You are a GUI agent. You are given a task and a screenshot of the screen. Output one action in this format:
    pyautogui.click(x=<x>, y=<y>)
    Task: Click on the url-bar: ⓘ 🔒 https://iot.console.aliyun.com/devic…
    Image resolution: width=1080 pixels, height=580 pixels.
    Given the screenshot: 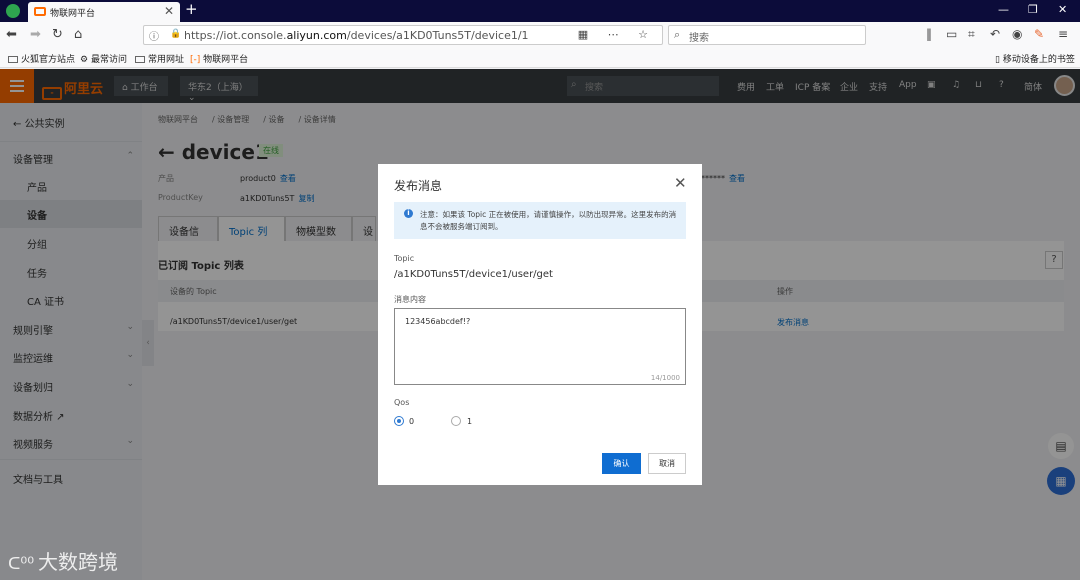 What is the action you would take?
    pyautogui.click(x=403, y=35)
    